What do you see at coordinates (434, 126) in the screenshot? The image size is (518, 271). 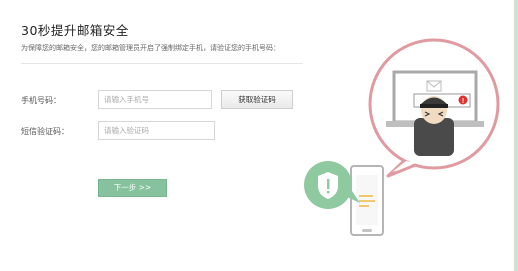 I see `person-icon` at bounding box center [434, 126].